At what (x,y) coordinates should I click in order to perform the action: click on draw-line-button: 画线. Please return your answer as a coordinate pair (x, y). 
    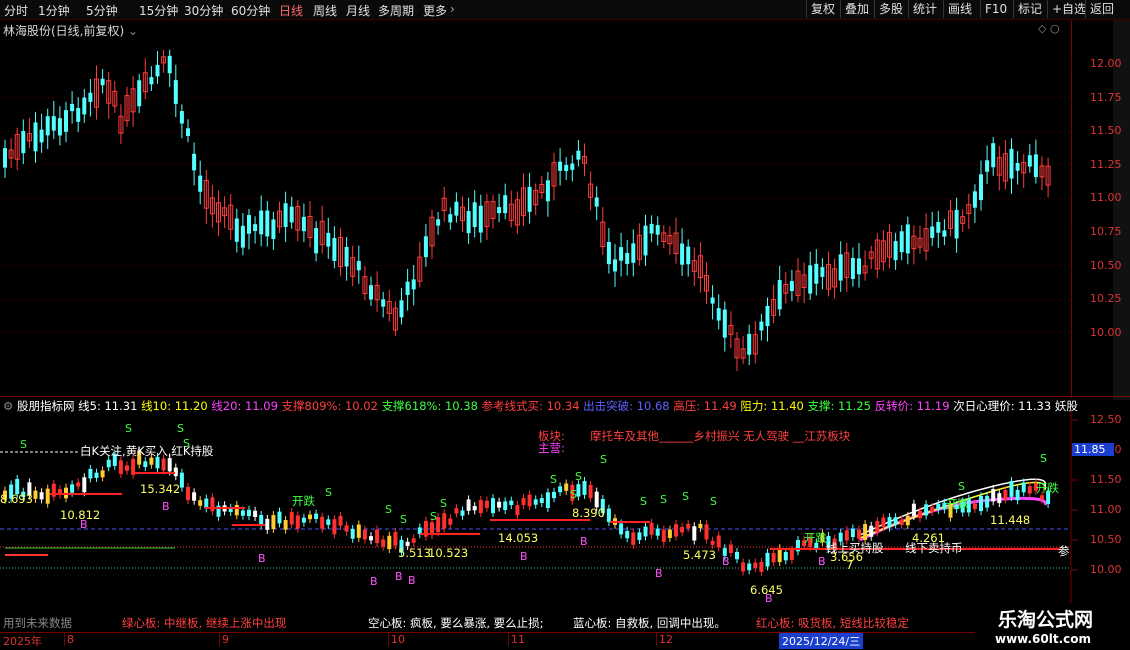
    Looking at the image, I should click on (959, 9).